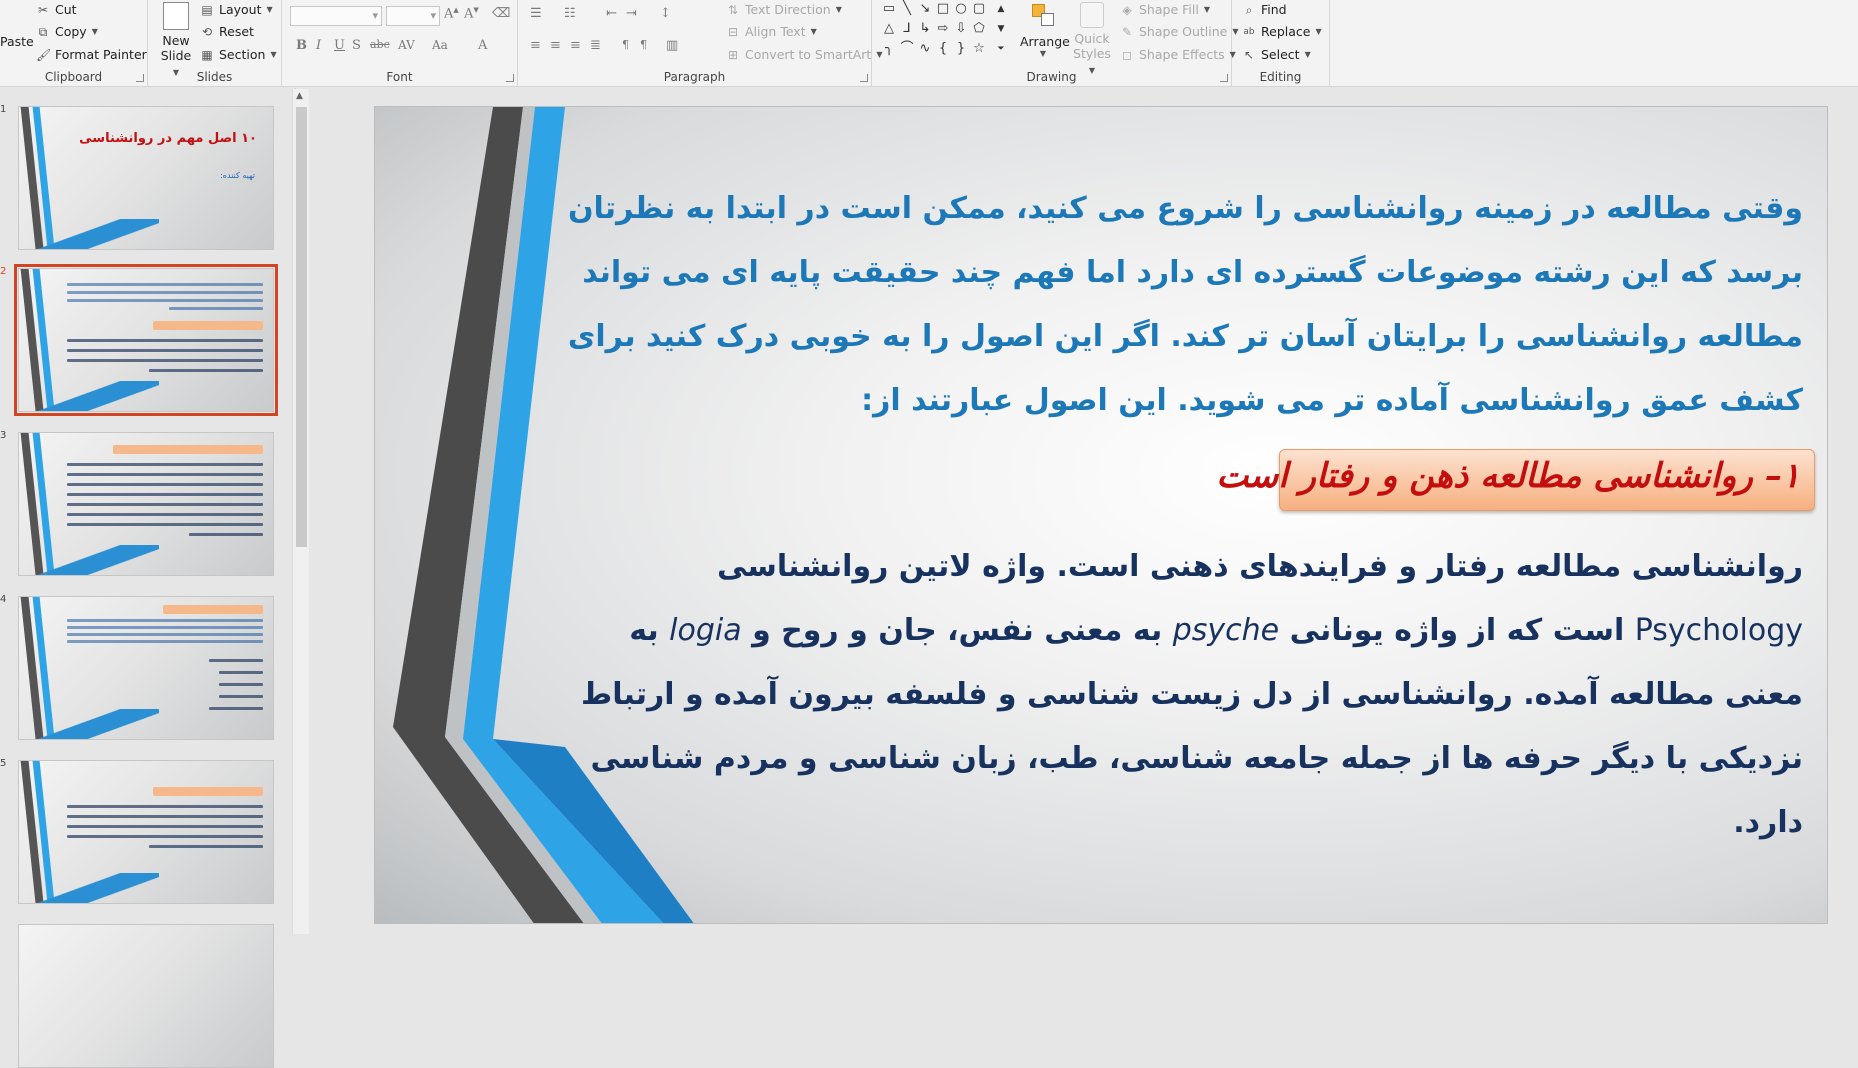 This screenshot has width=1858, height=1068. Describe the element at coordinates (1045, 30) in the screenshot. I see `arrange-button: Arrange ▼` at that location.